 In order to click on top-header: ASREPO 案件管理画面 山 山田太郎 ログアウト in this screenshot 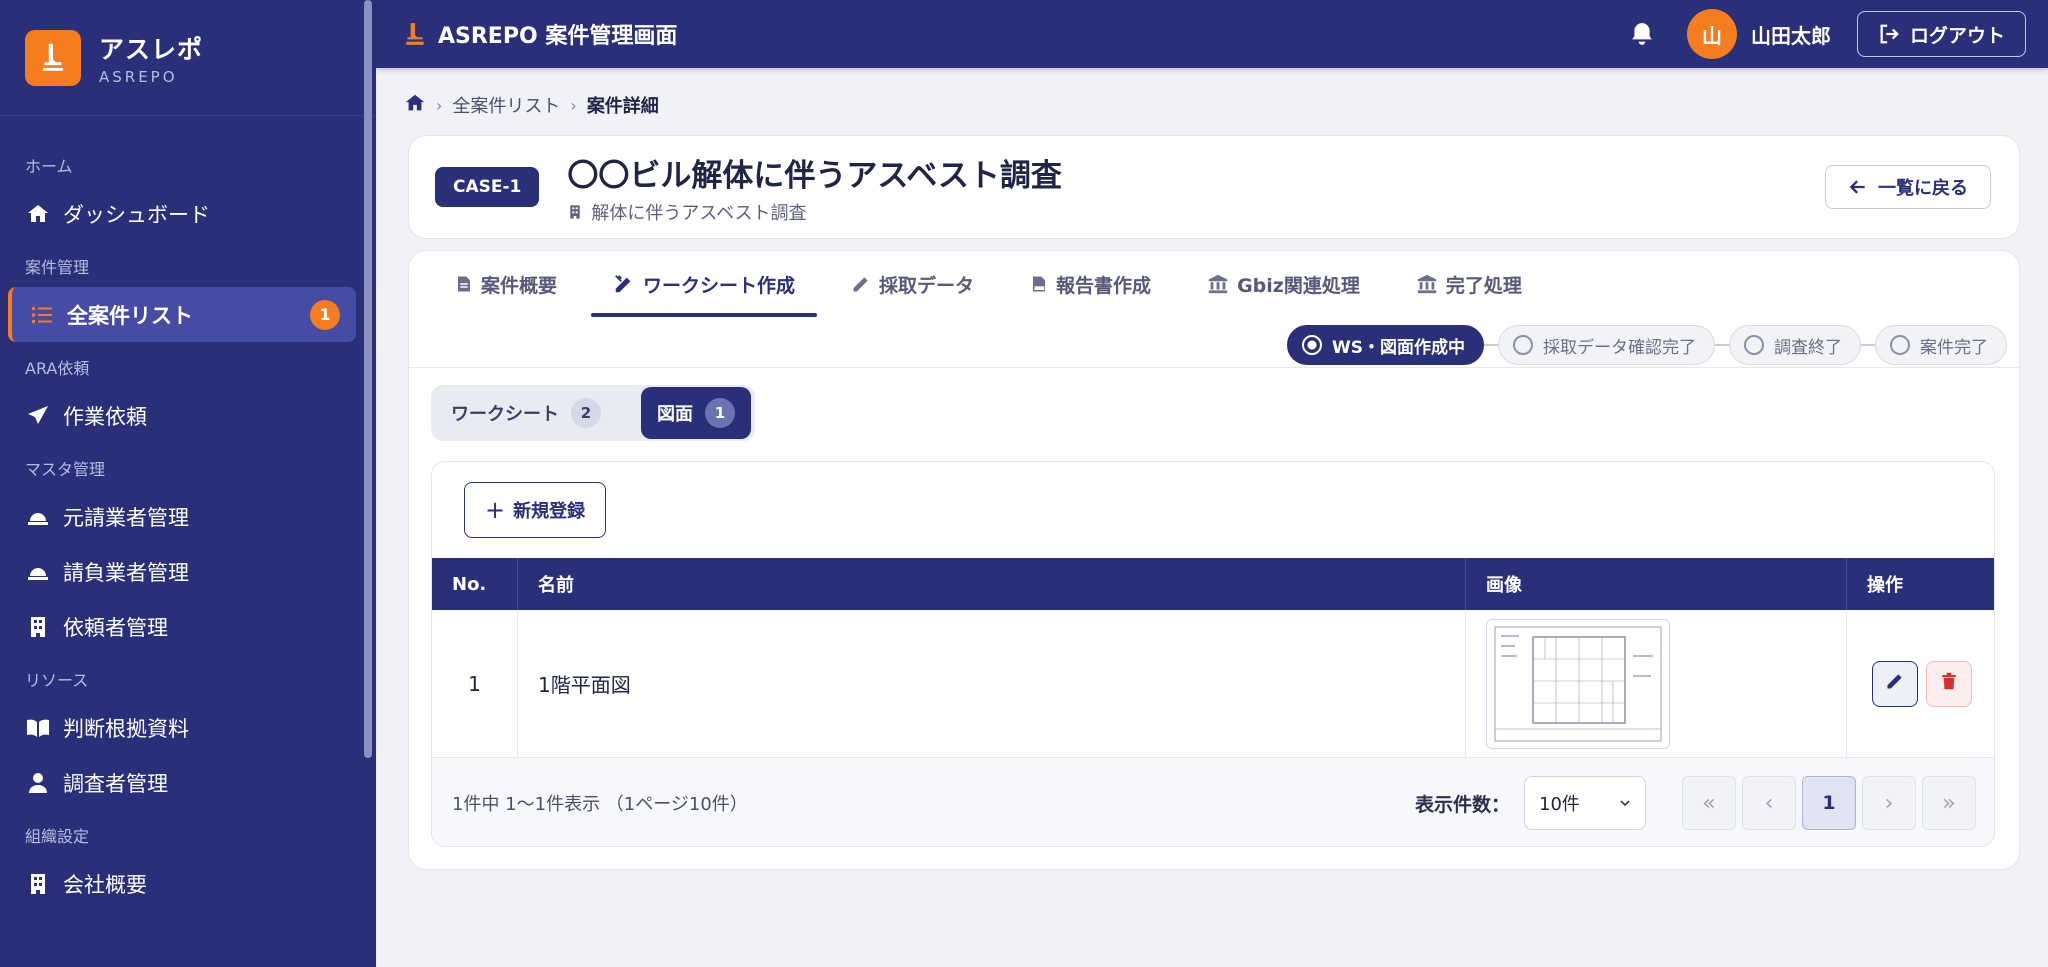, I will do `click(1212, 34)`.